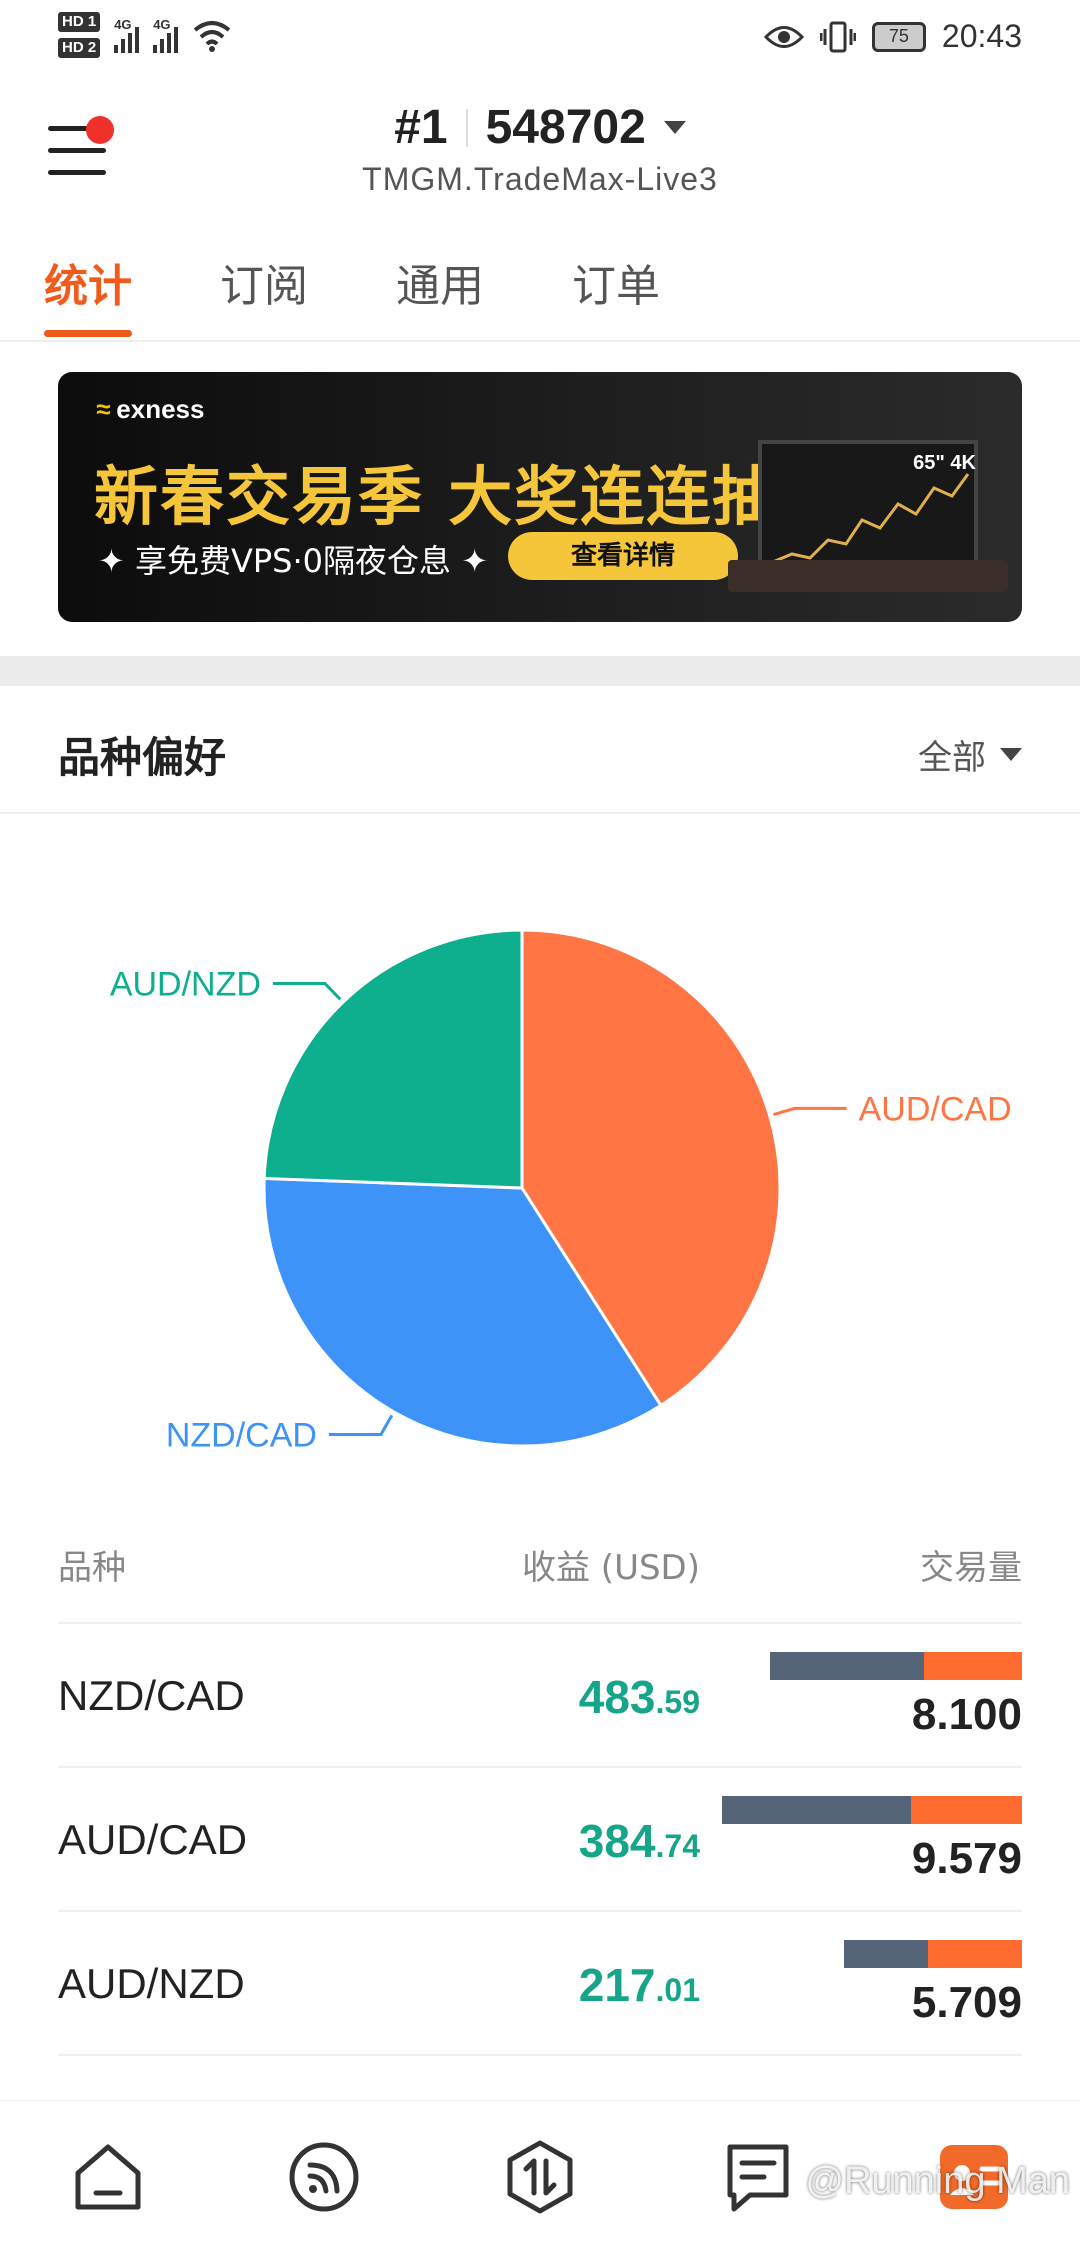 This screenshot has height=2244, width=1080. I want to click on watermark: @Running Man, so click(937, 2181).